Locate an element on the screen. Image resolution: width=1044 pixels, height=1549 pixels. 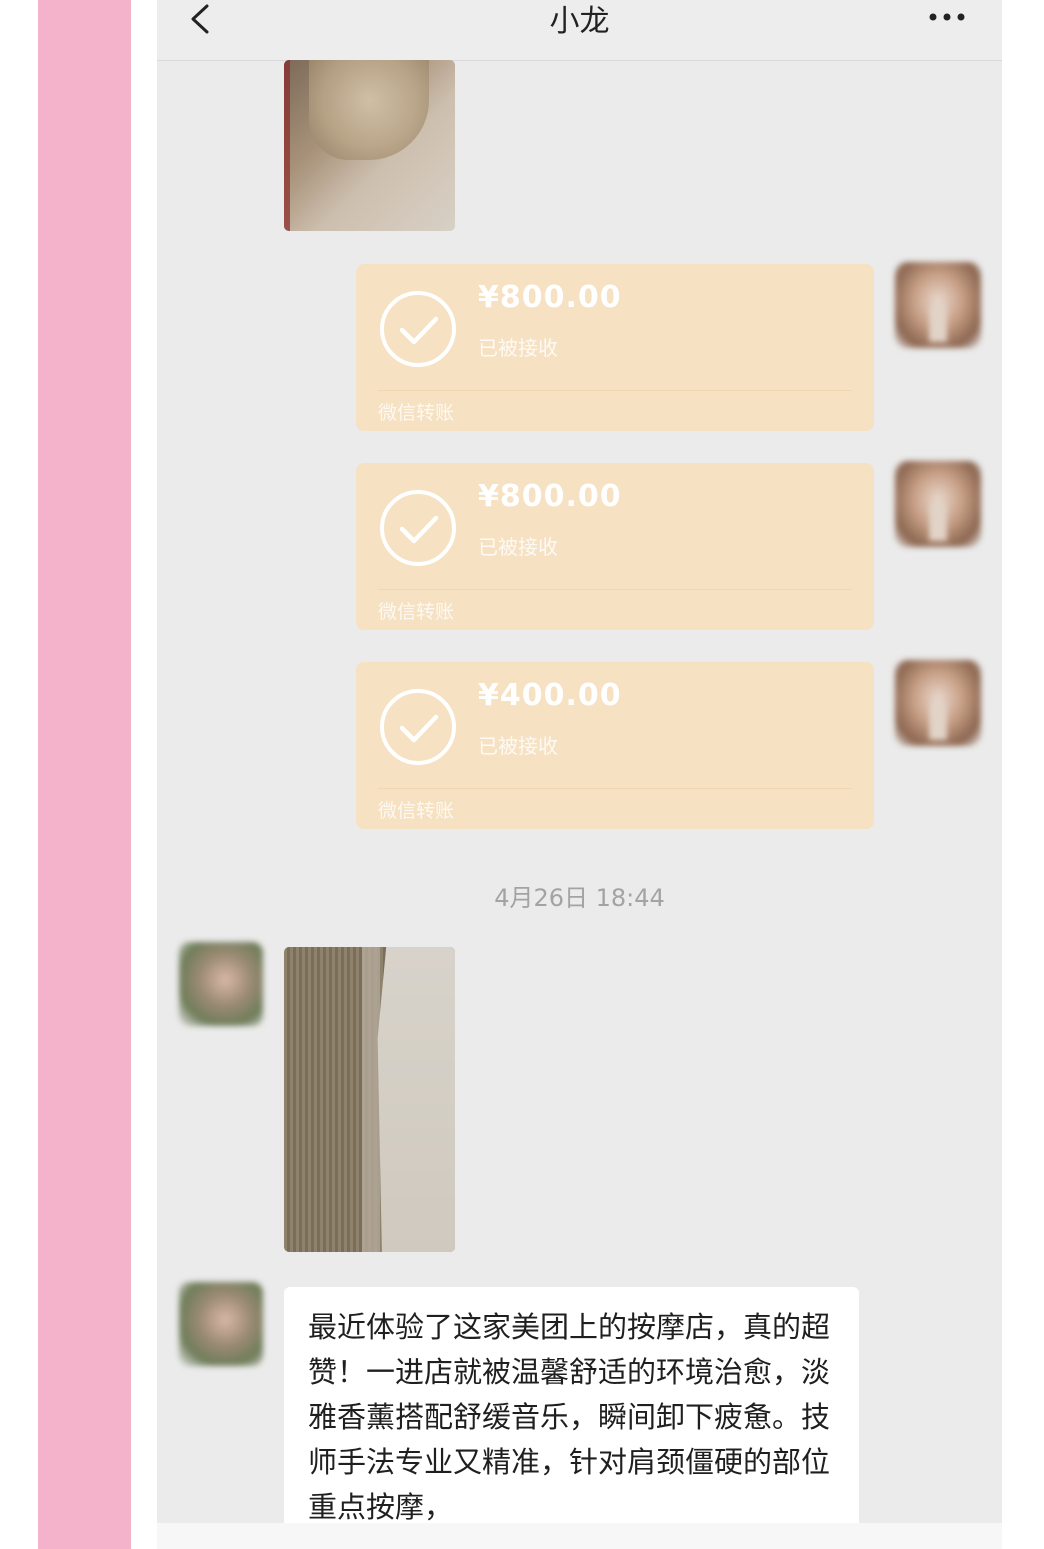
chat-title: 小龙 is located at coordinates (579, 21).